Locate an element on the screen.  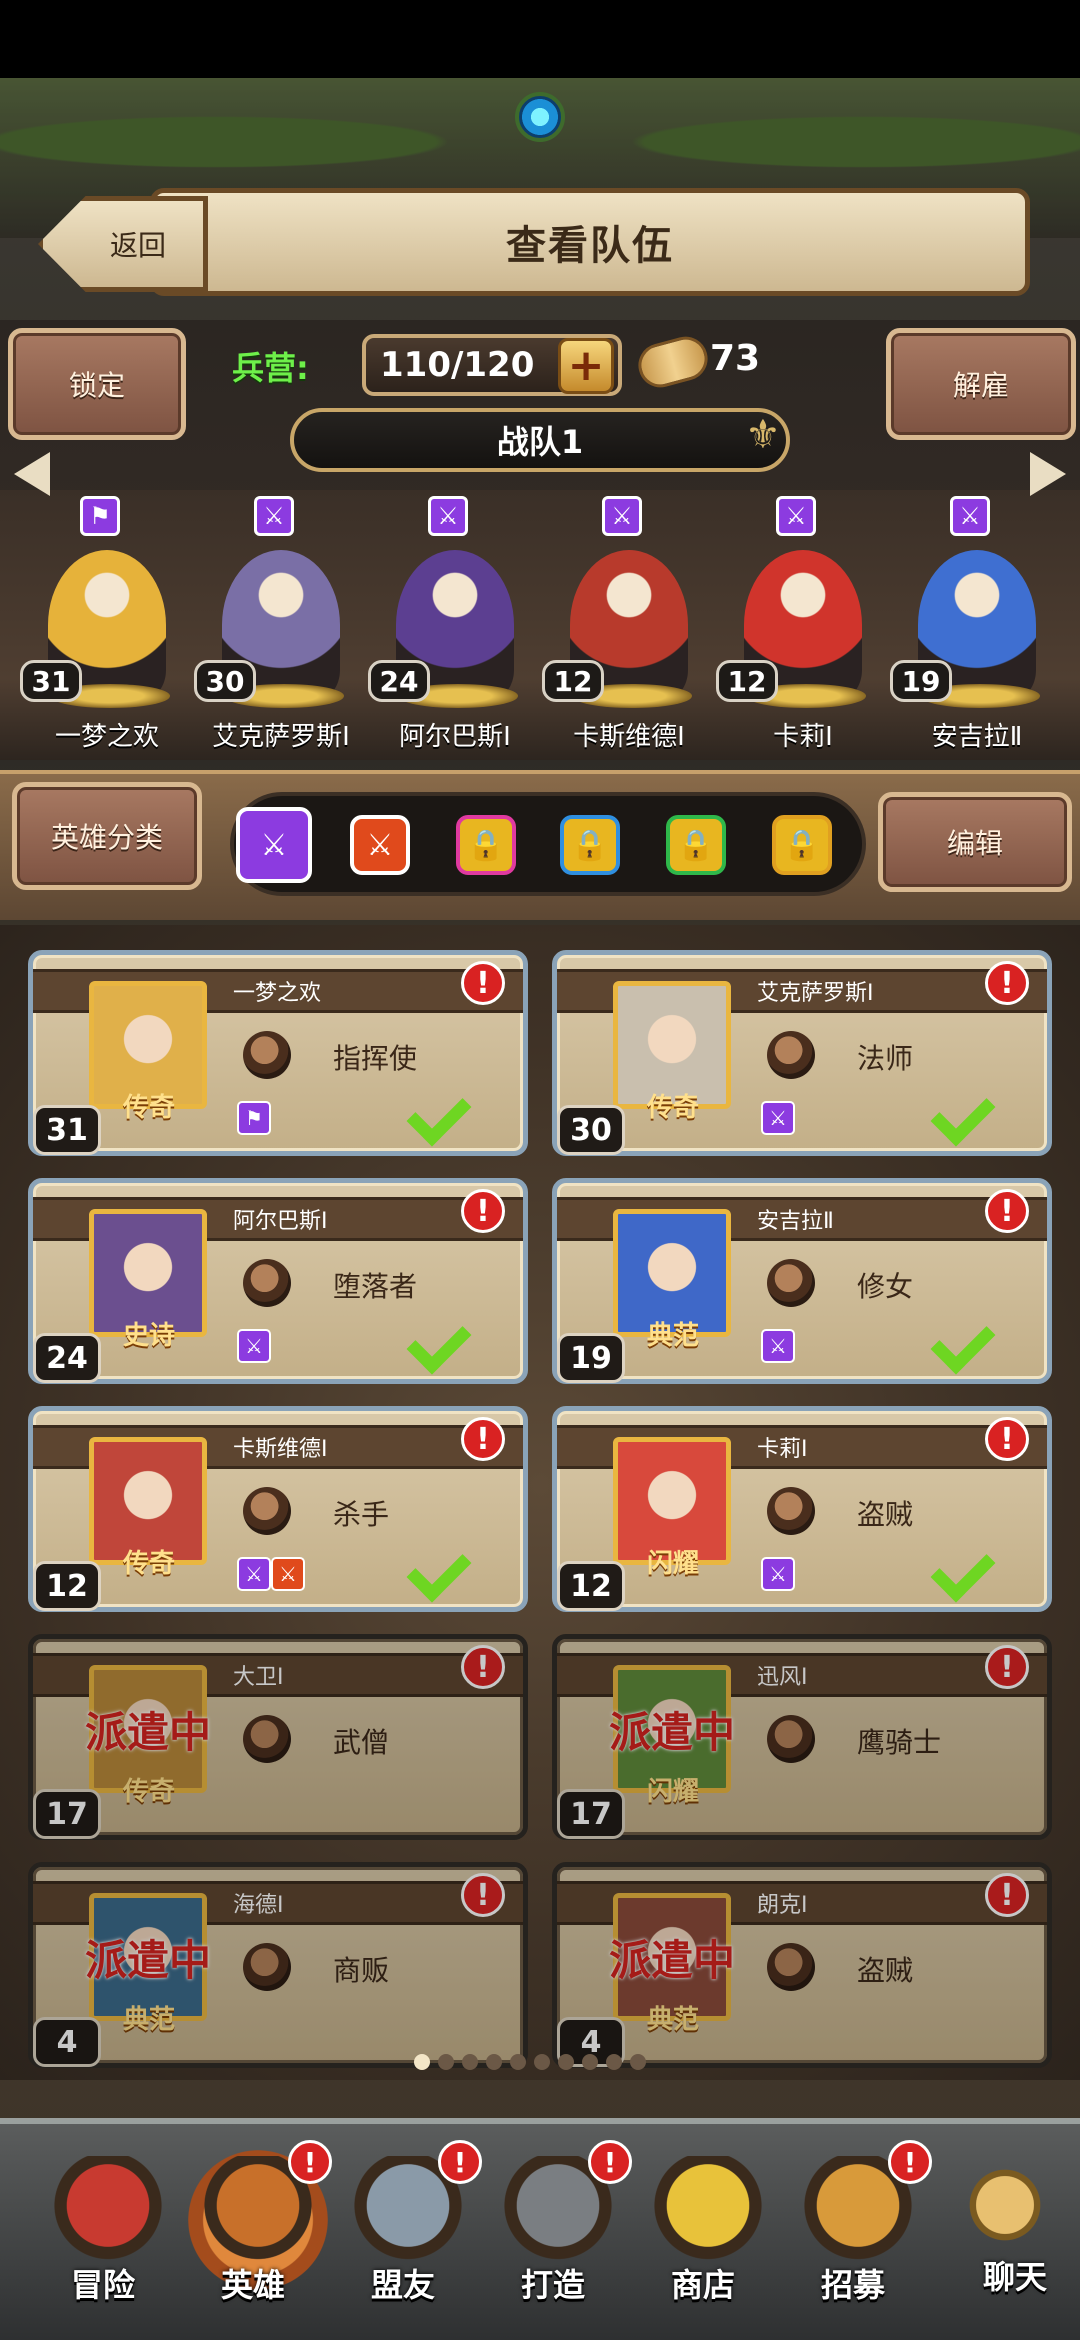
hero-card-name: 艾克萨罗斯Ⅰ is located at coordinates (815, 993).